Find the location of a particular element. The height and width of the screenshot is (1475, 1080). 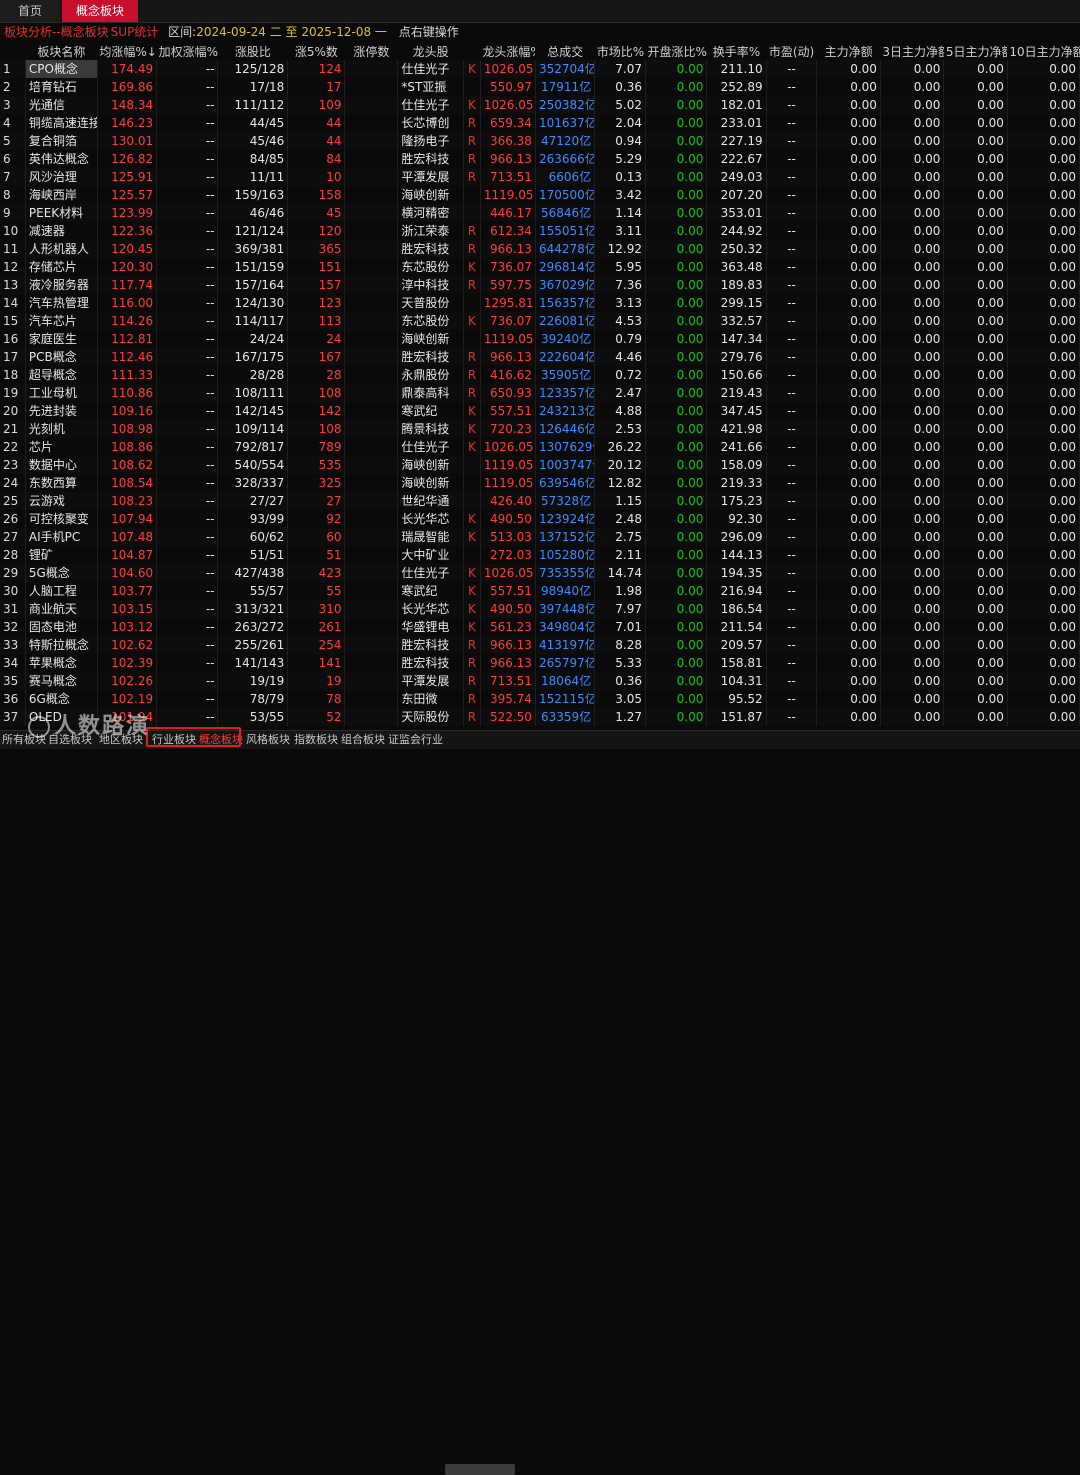

btab-combo-sectors: 组合板块 is located at coordinates (363, 740).